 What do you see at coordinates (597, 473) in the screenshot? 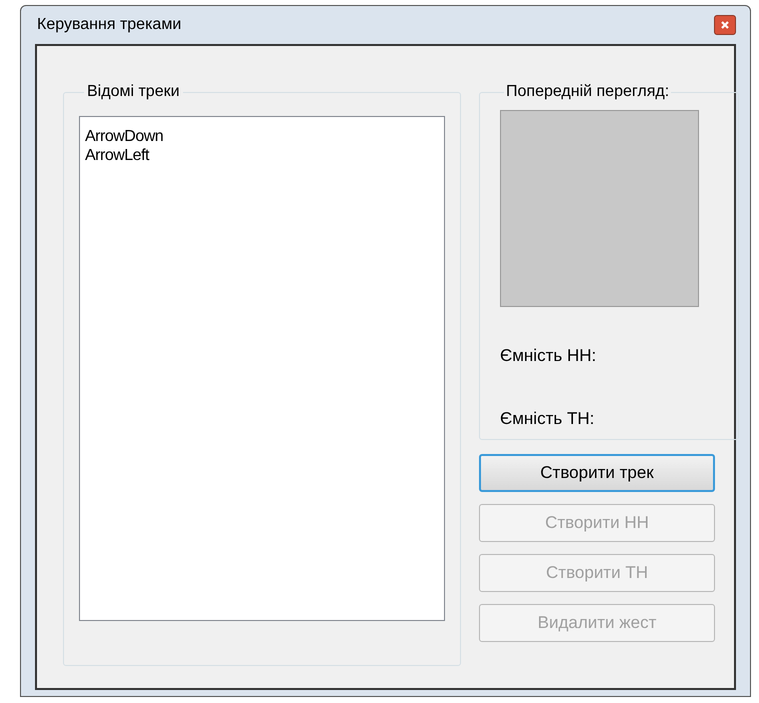
I see `action-button: Створити трек` at bounding box center [597, 473].